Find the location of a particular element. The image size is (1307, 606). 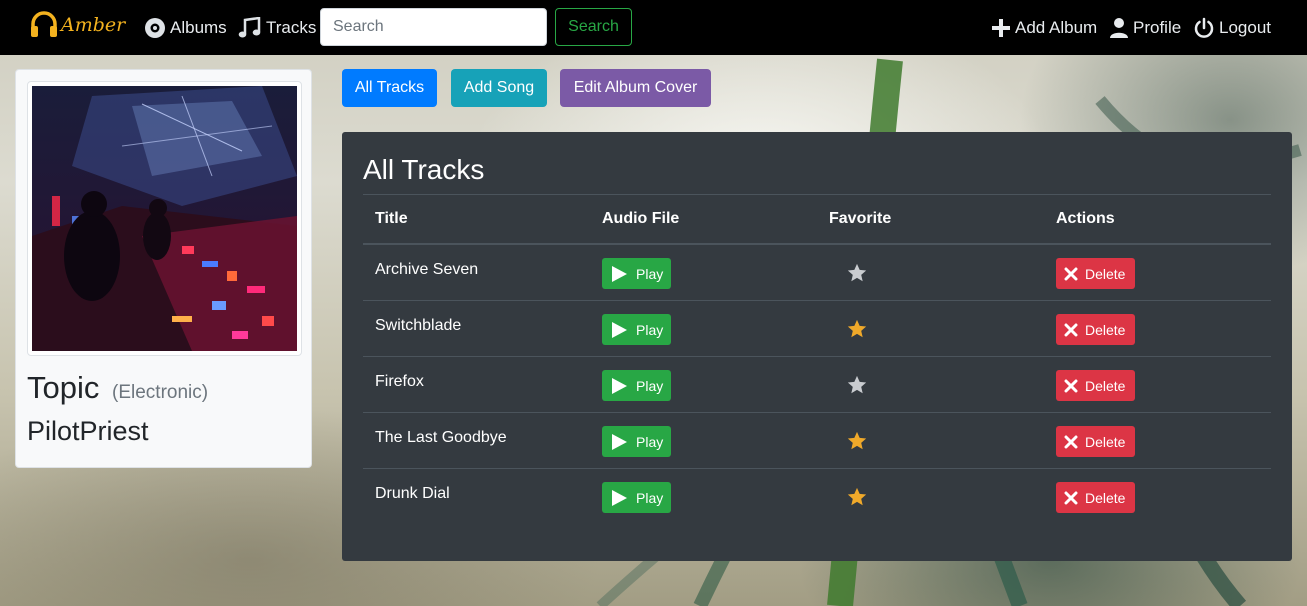

logout-link: Logout is located at coordinates (1232, 27).